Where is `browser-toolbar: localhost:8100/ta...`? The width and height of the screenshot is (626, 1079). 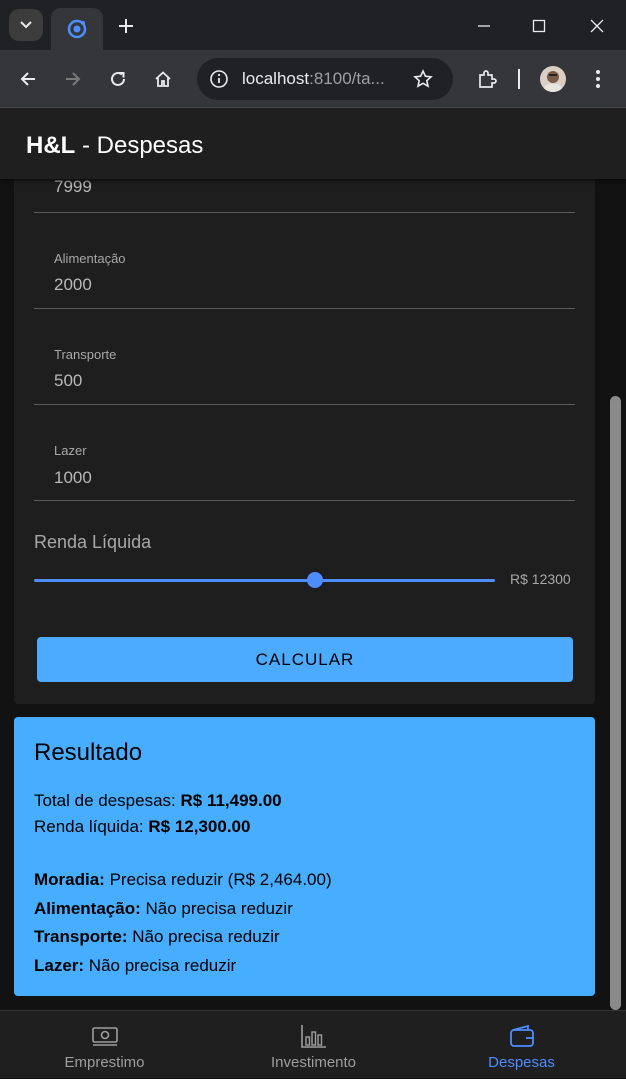
browser-toolbar: localhost:8100/ta... is located at coordinates (313, 79).